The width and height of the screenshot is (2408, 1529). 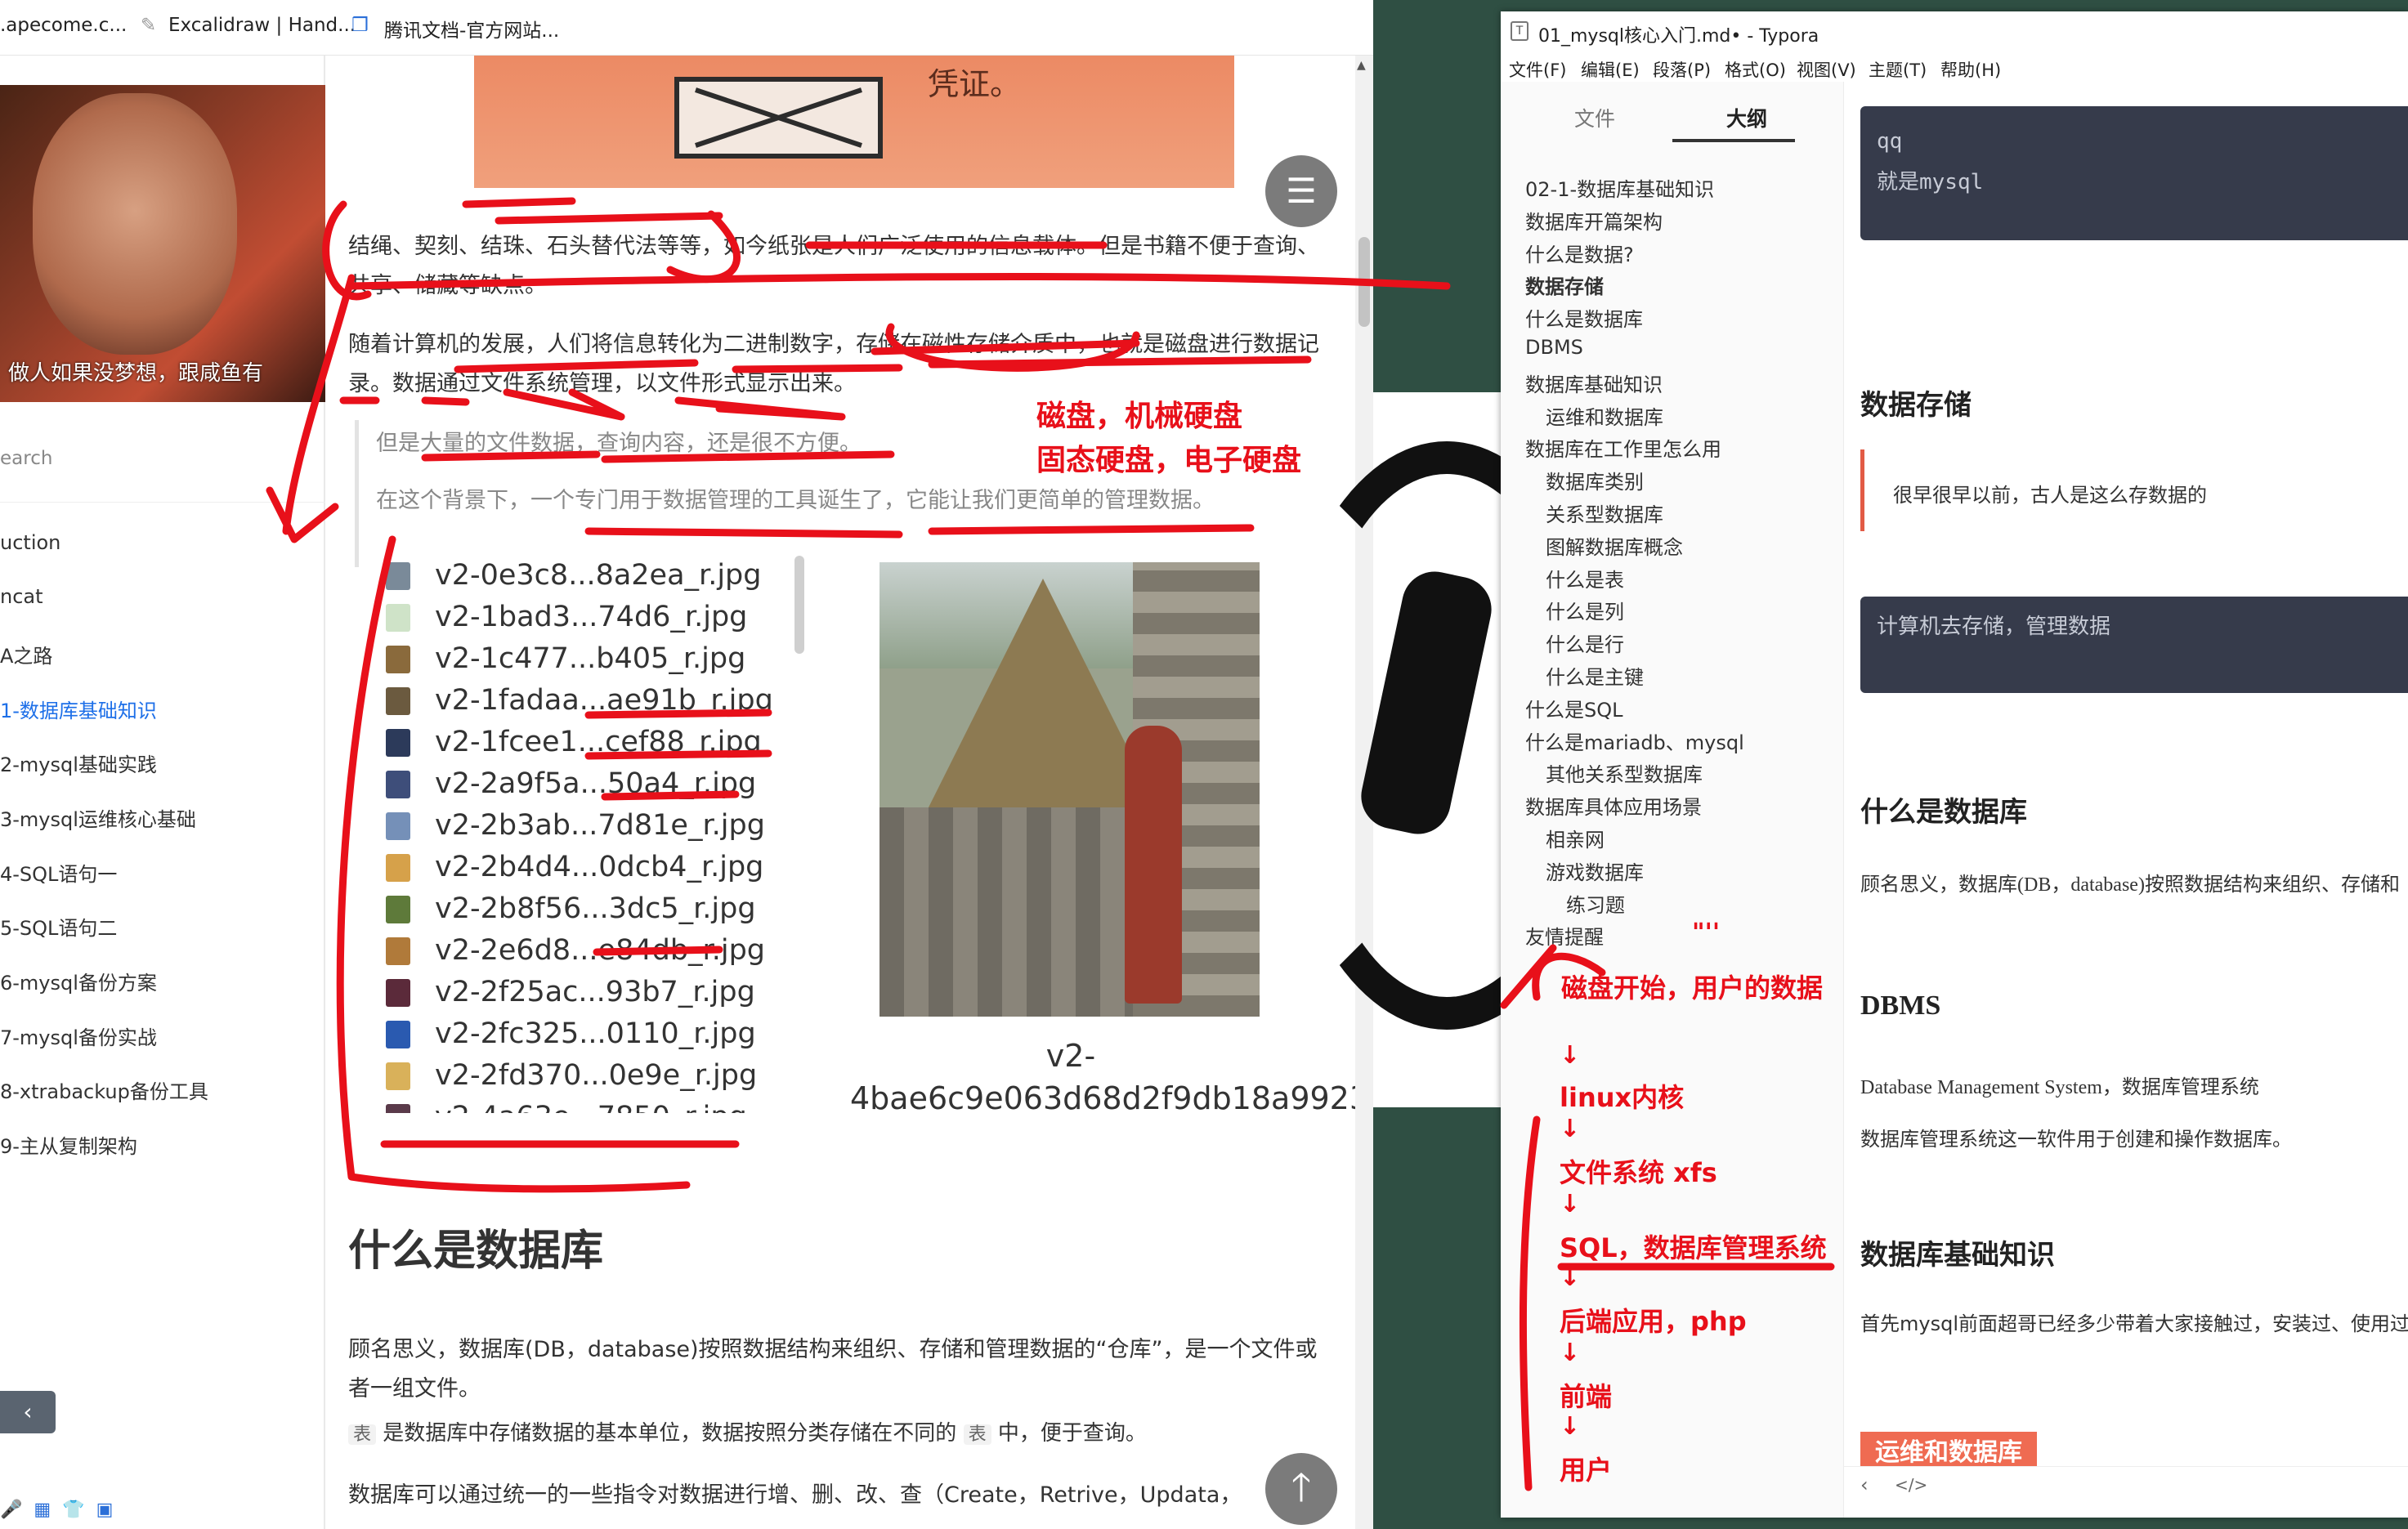 I want to click on menu-button: ☰, so click(x=1301, y=191).